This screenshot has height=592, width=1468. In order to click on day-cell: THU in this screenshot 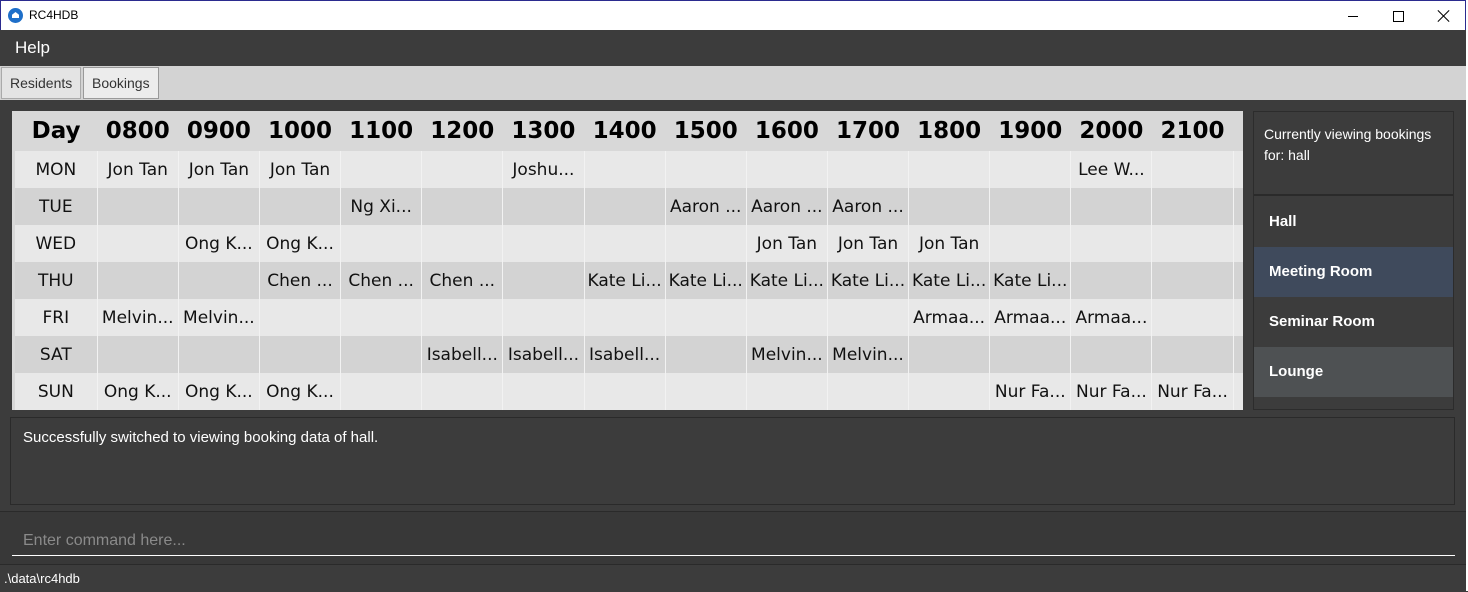, I will do `click(56, 280)`.